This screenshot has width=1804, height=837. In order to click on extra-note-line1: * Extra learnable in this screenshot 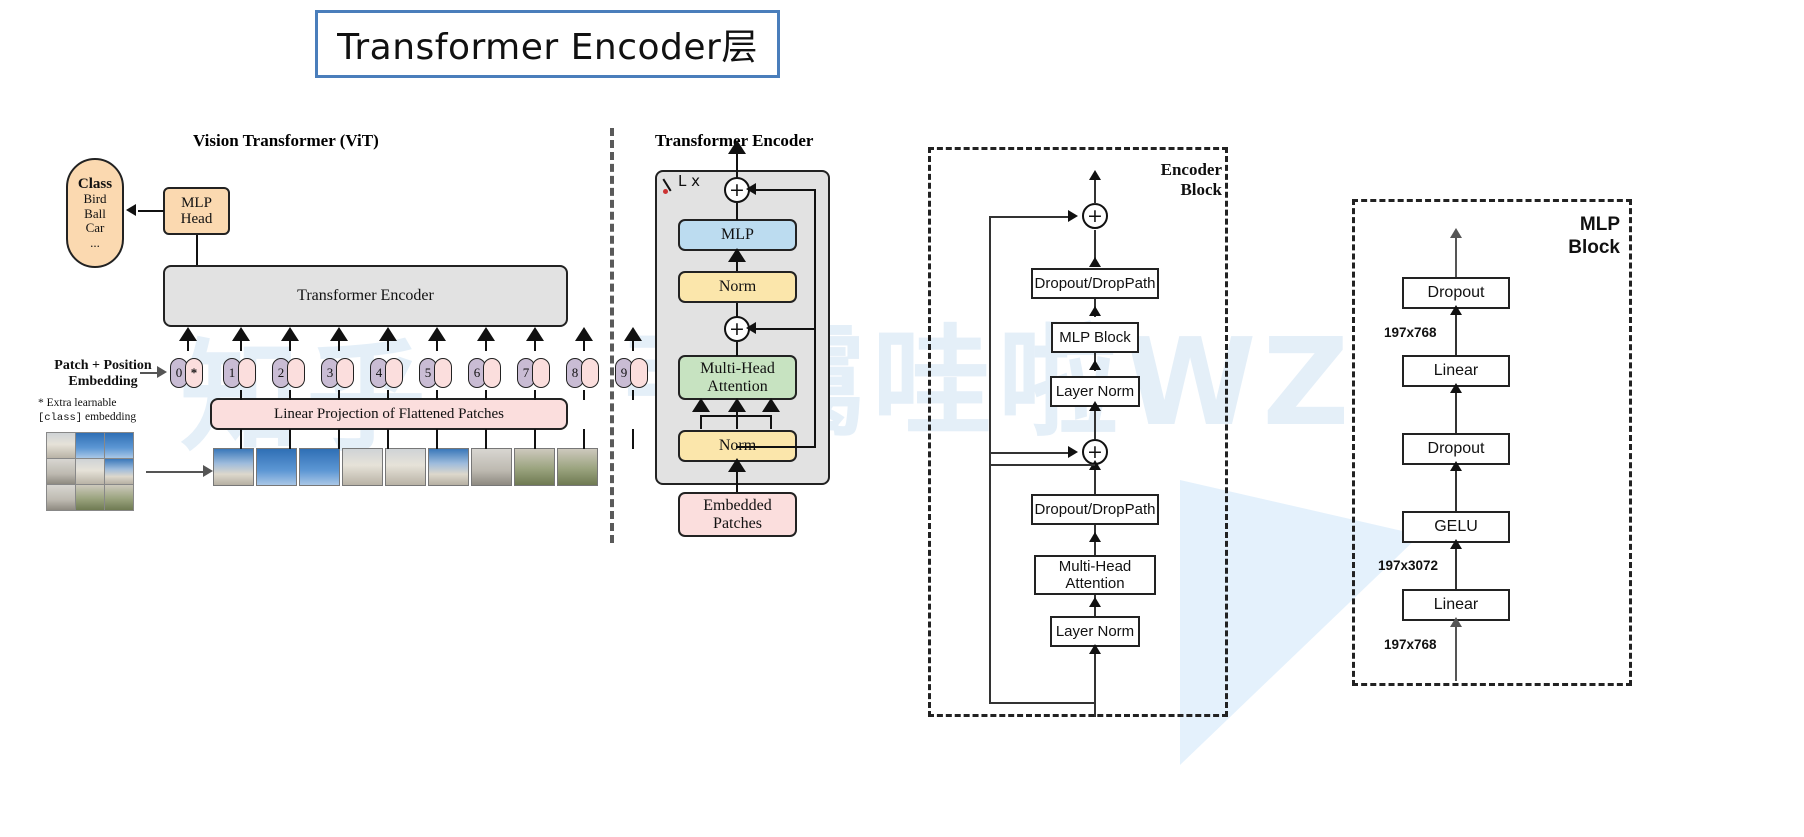, I will do `click(77, 403)`.